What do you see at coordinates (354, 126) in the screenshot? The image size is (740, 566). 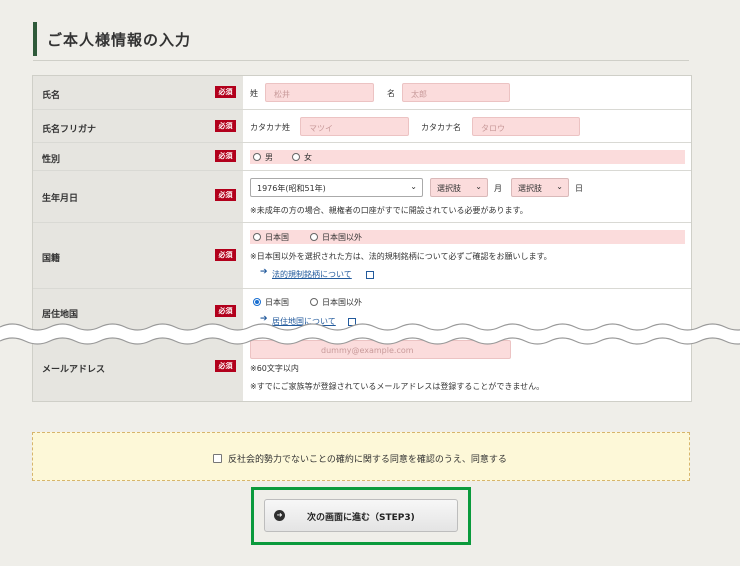 I see `kana-sei-input: マツイ` at bounding box center [354, 126].